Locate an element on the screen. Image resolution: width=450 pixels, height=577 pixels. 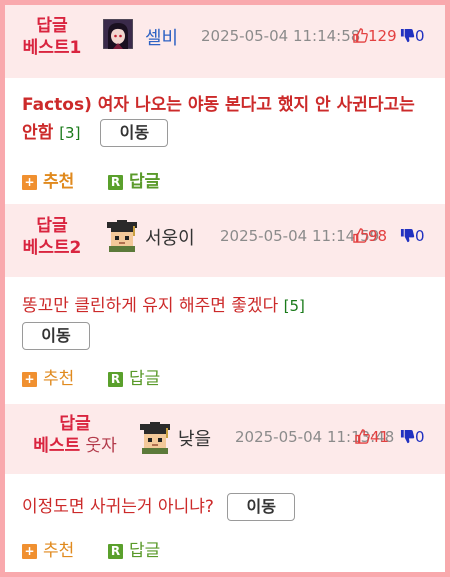
post-title: 이정도면 사귀는거 아니냐? is located at coordinates (118, 507).